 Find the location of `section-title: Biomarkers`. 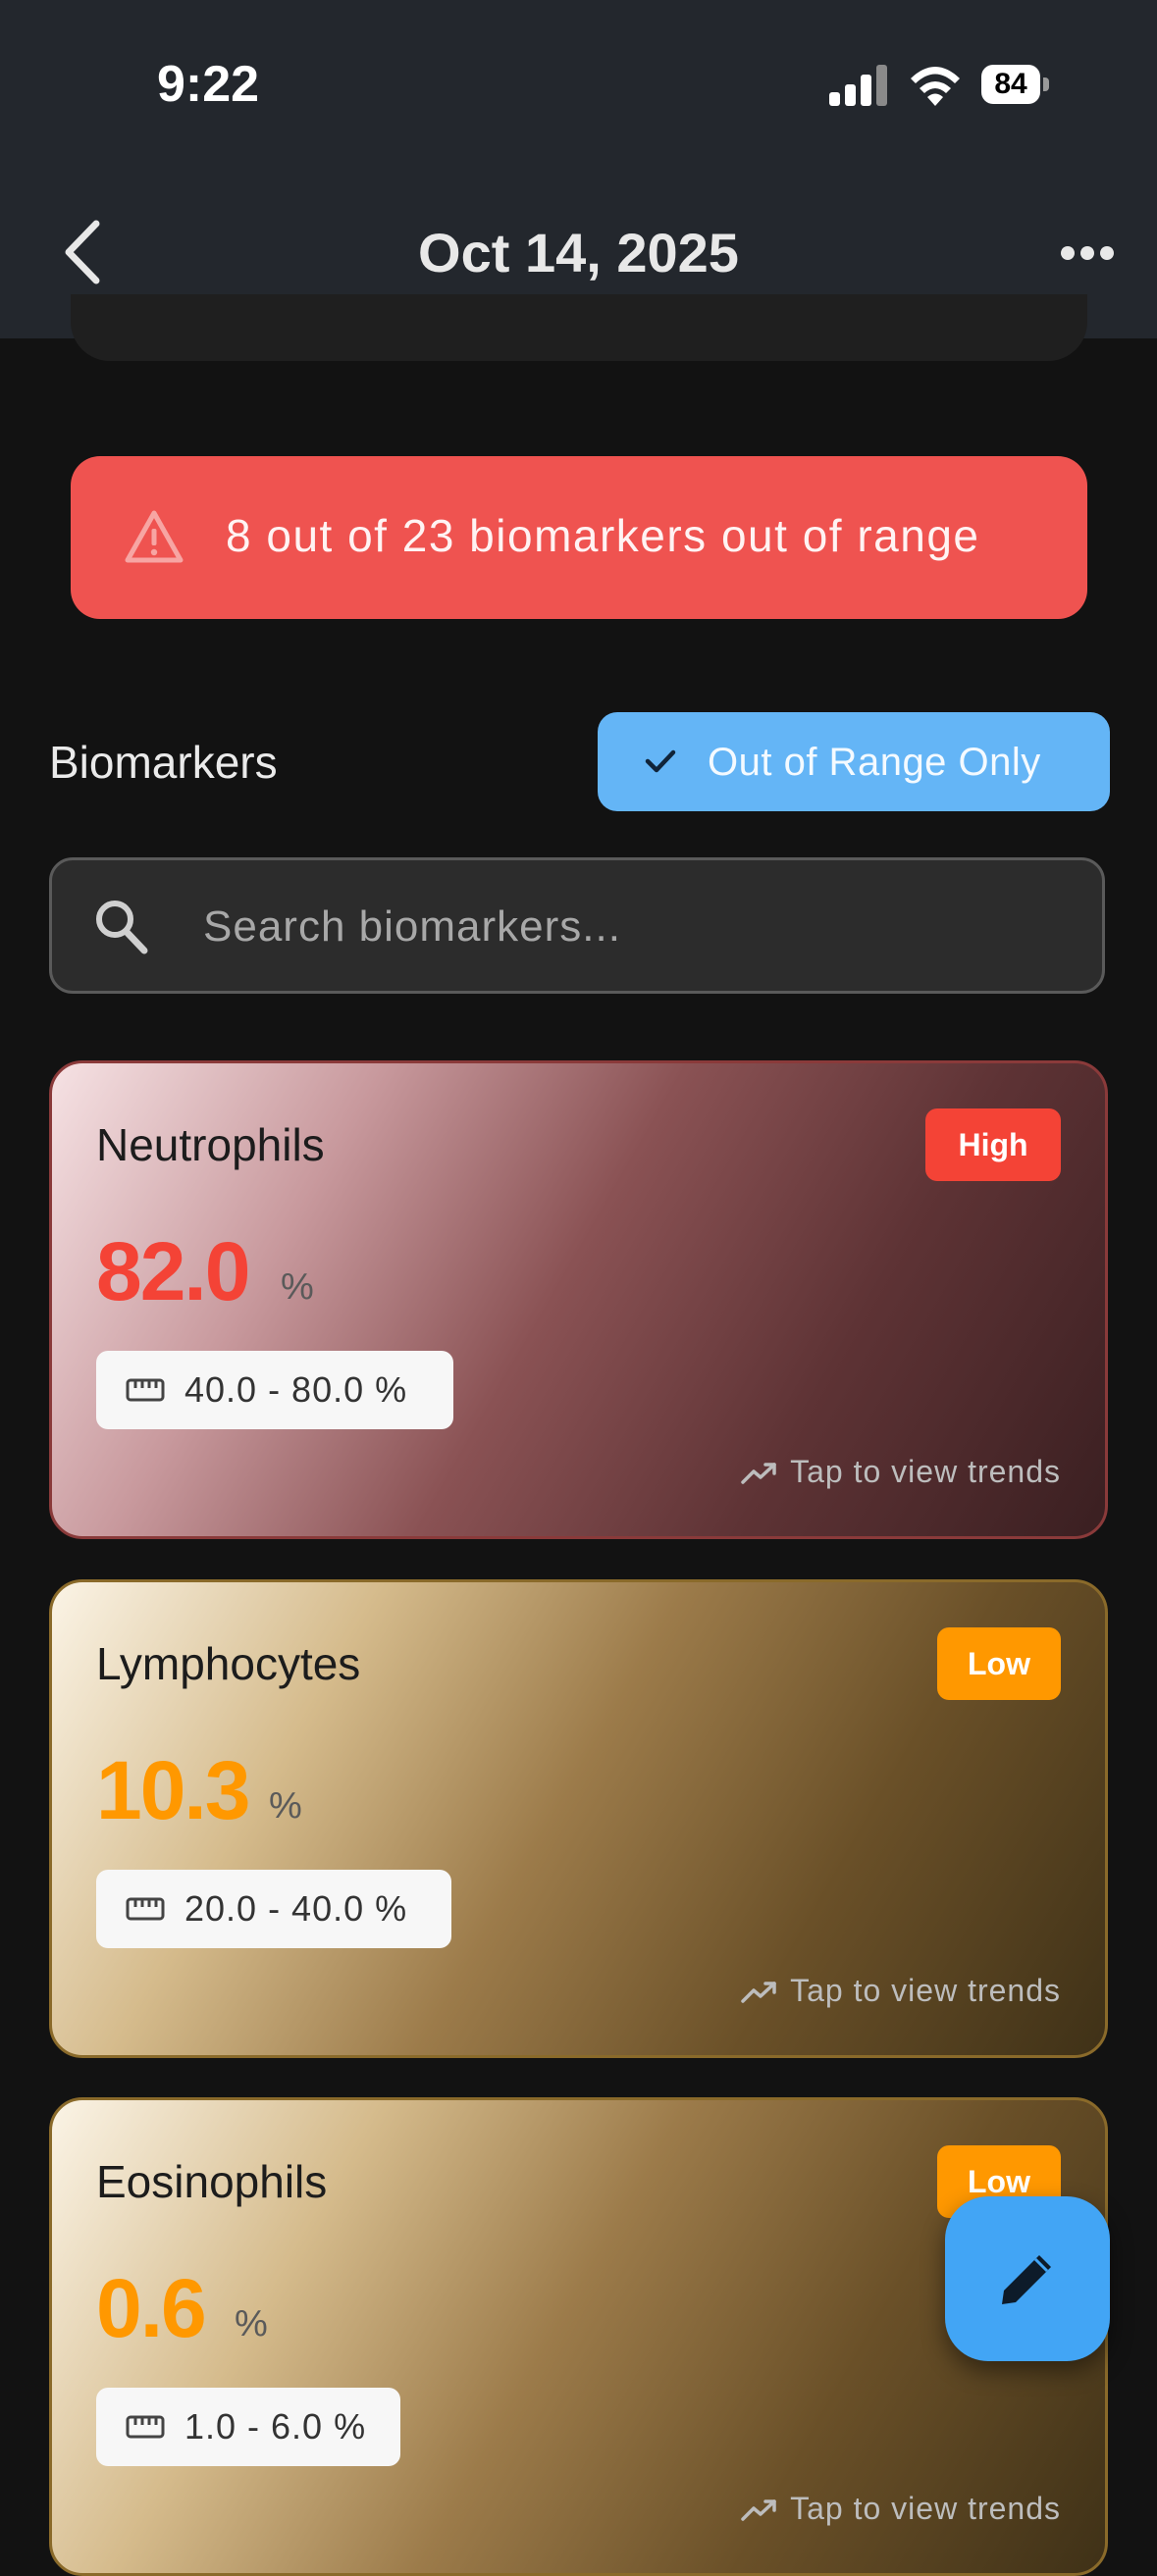

section-title: Biomarkers is located at coordinates (164, 762).